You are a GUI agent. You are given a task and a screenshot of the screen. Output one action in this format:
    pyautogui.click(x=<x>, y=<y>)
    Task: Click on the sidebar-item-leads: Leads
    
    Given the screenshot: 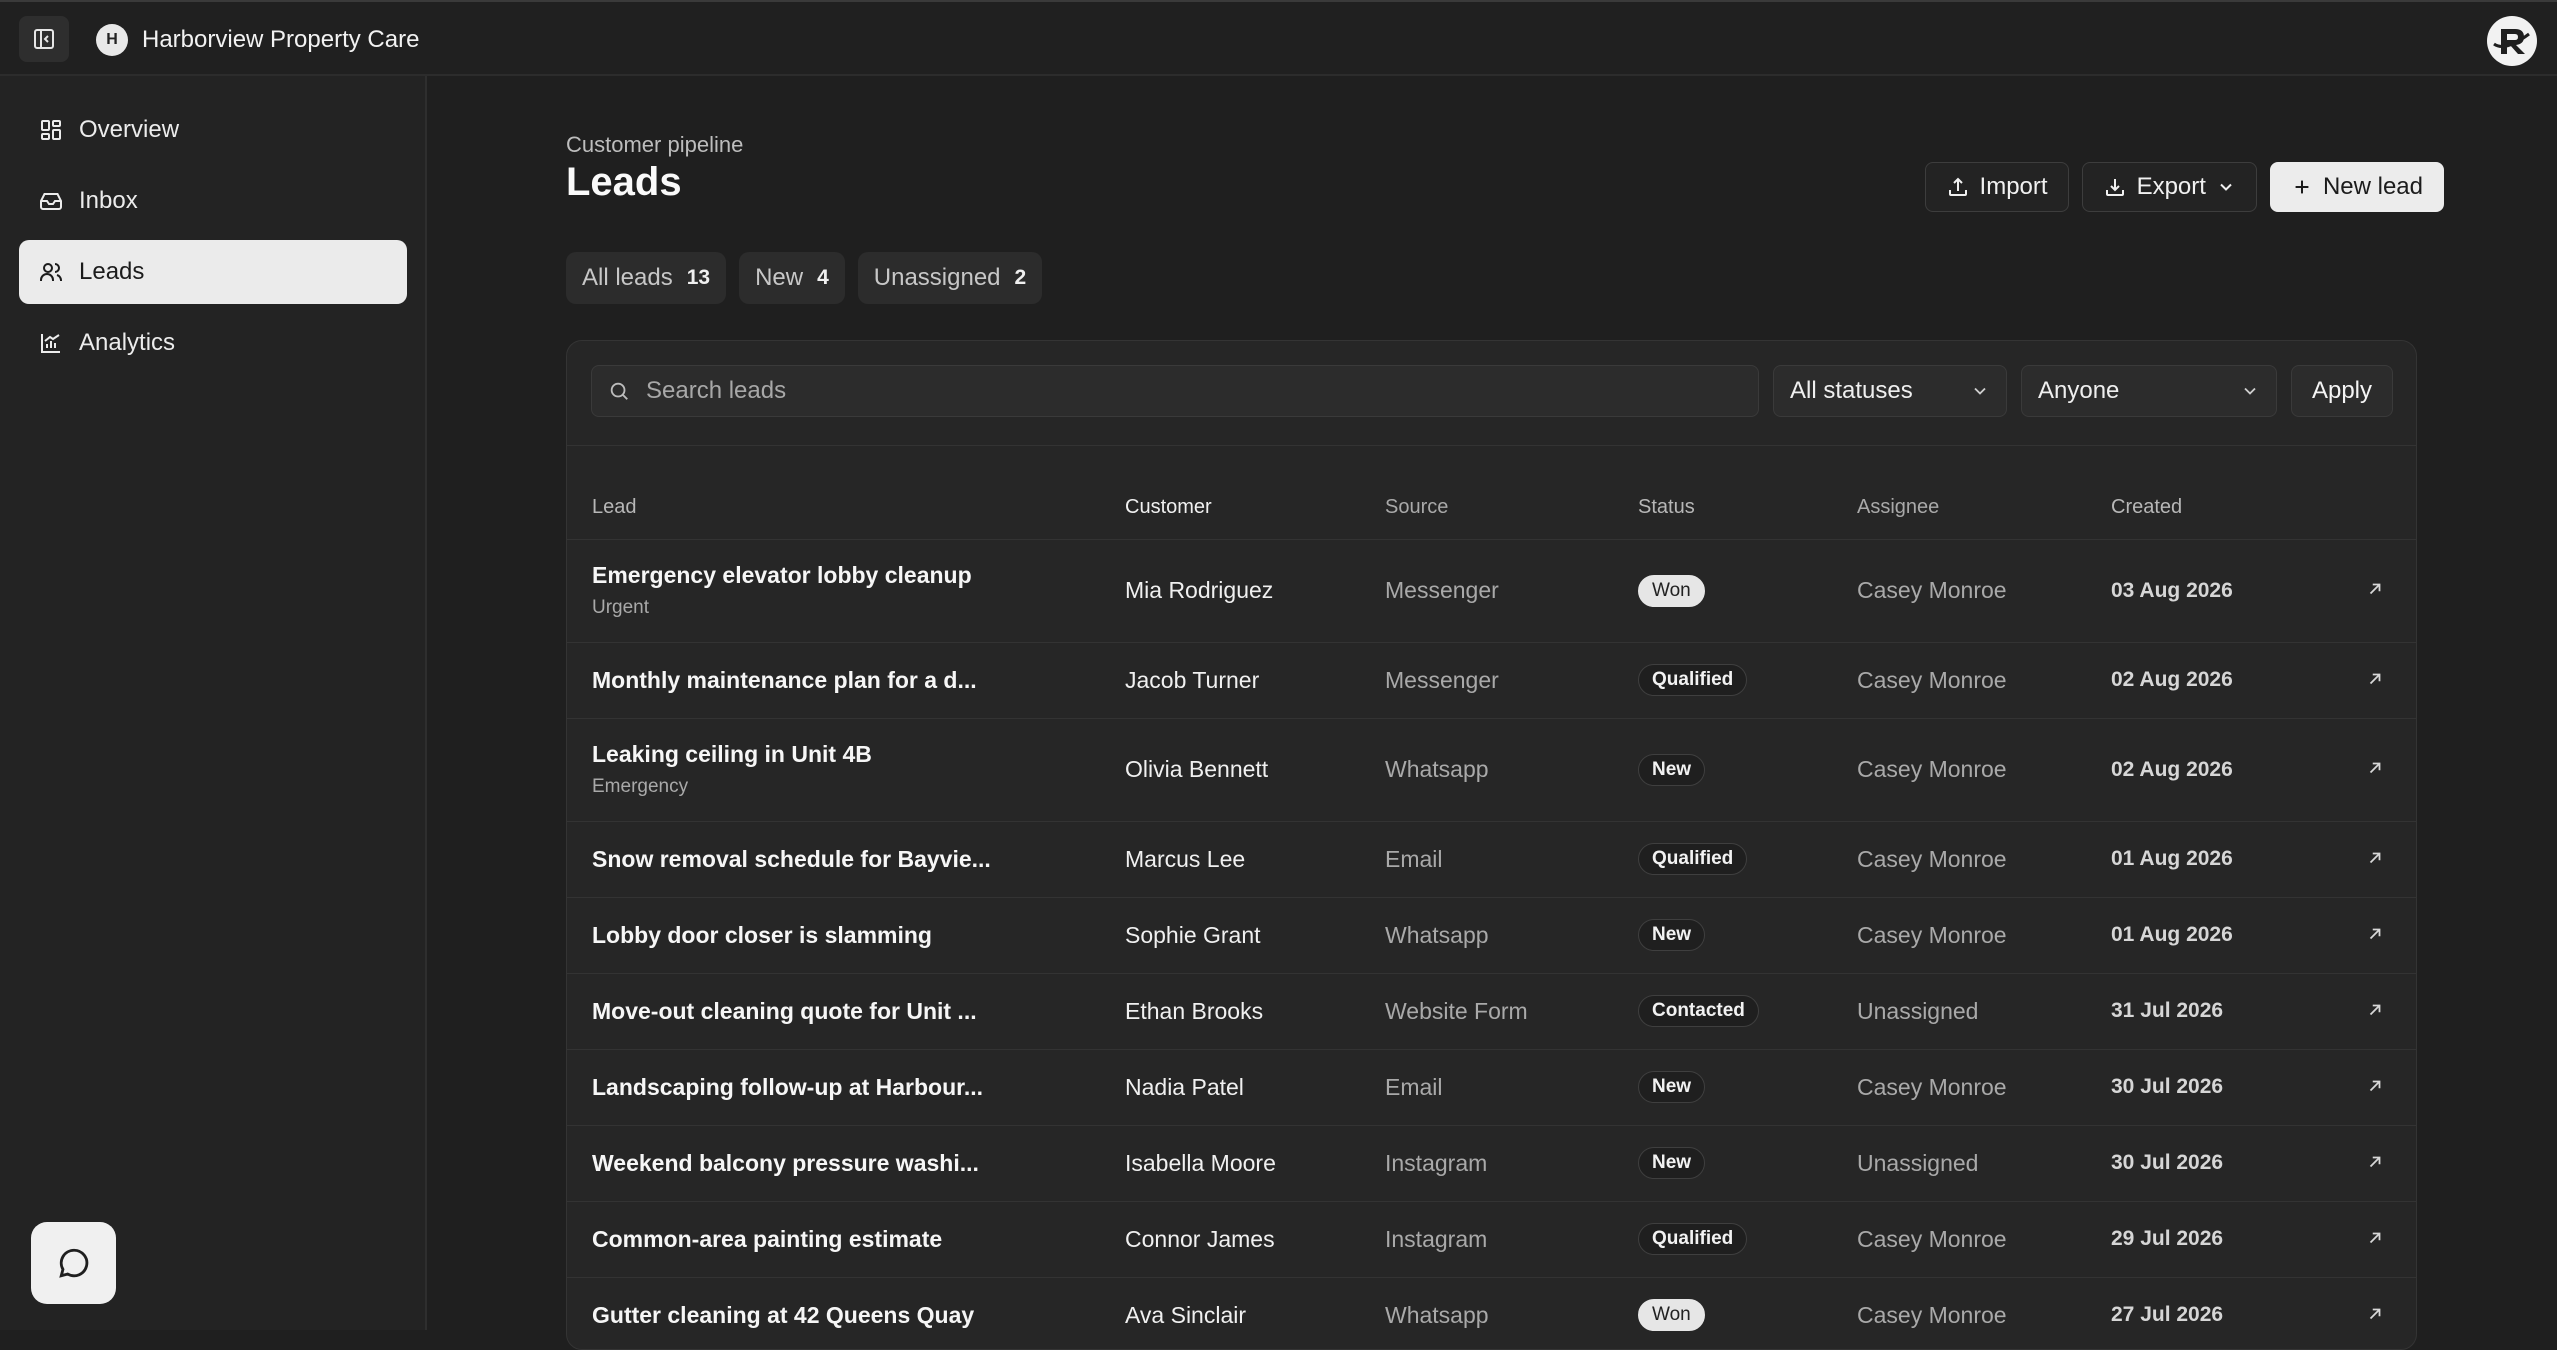 What is the action you would take?
    pyautogui.click(x=213, y=272)
    